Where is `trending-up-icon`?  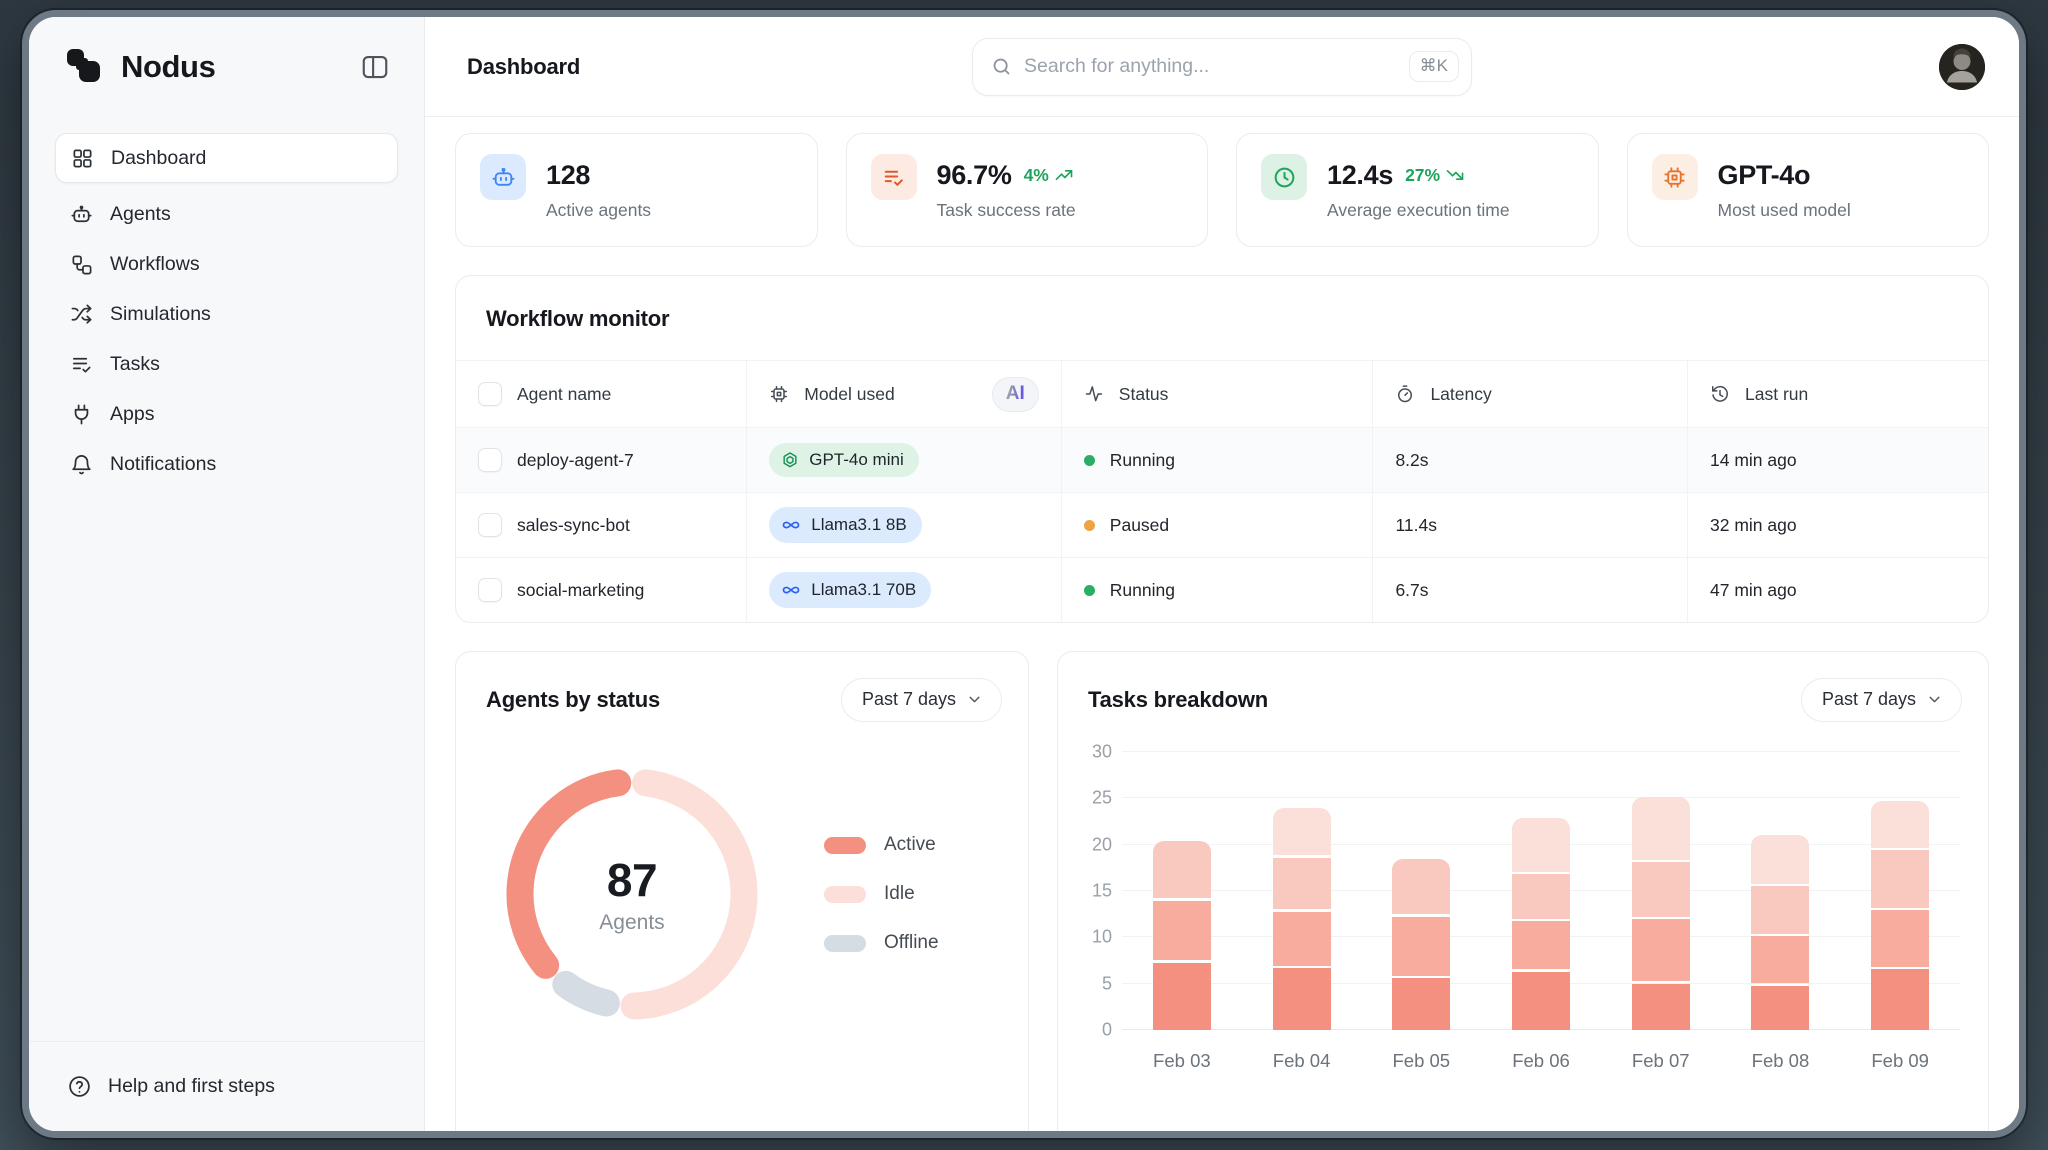
trending-up-icon is located at coordinates (1064, 175).